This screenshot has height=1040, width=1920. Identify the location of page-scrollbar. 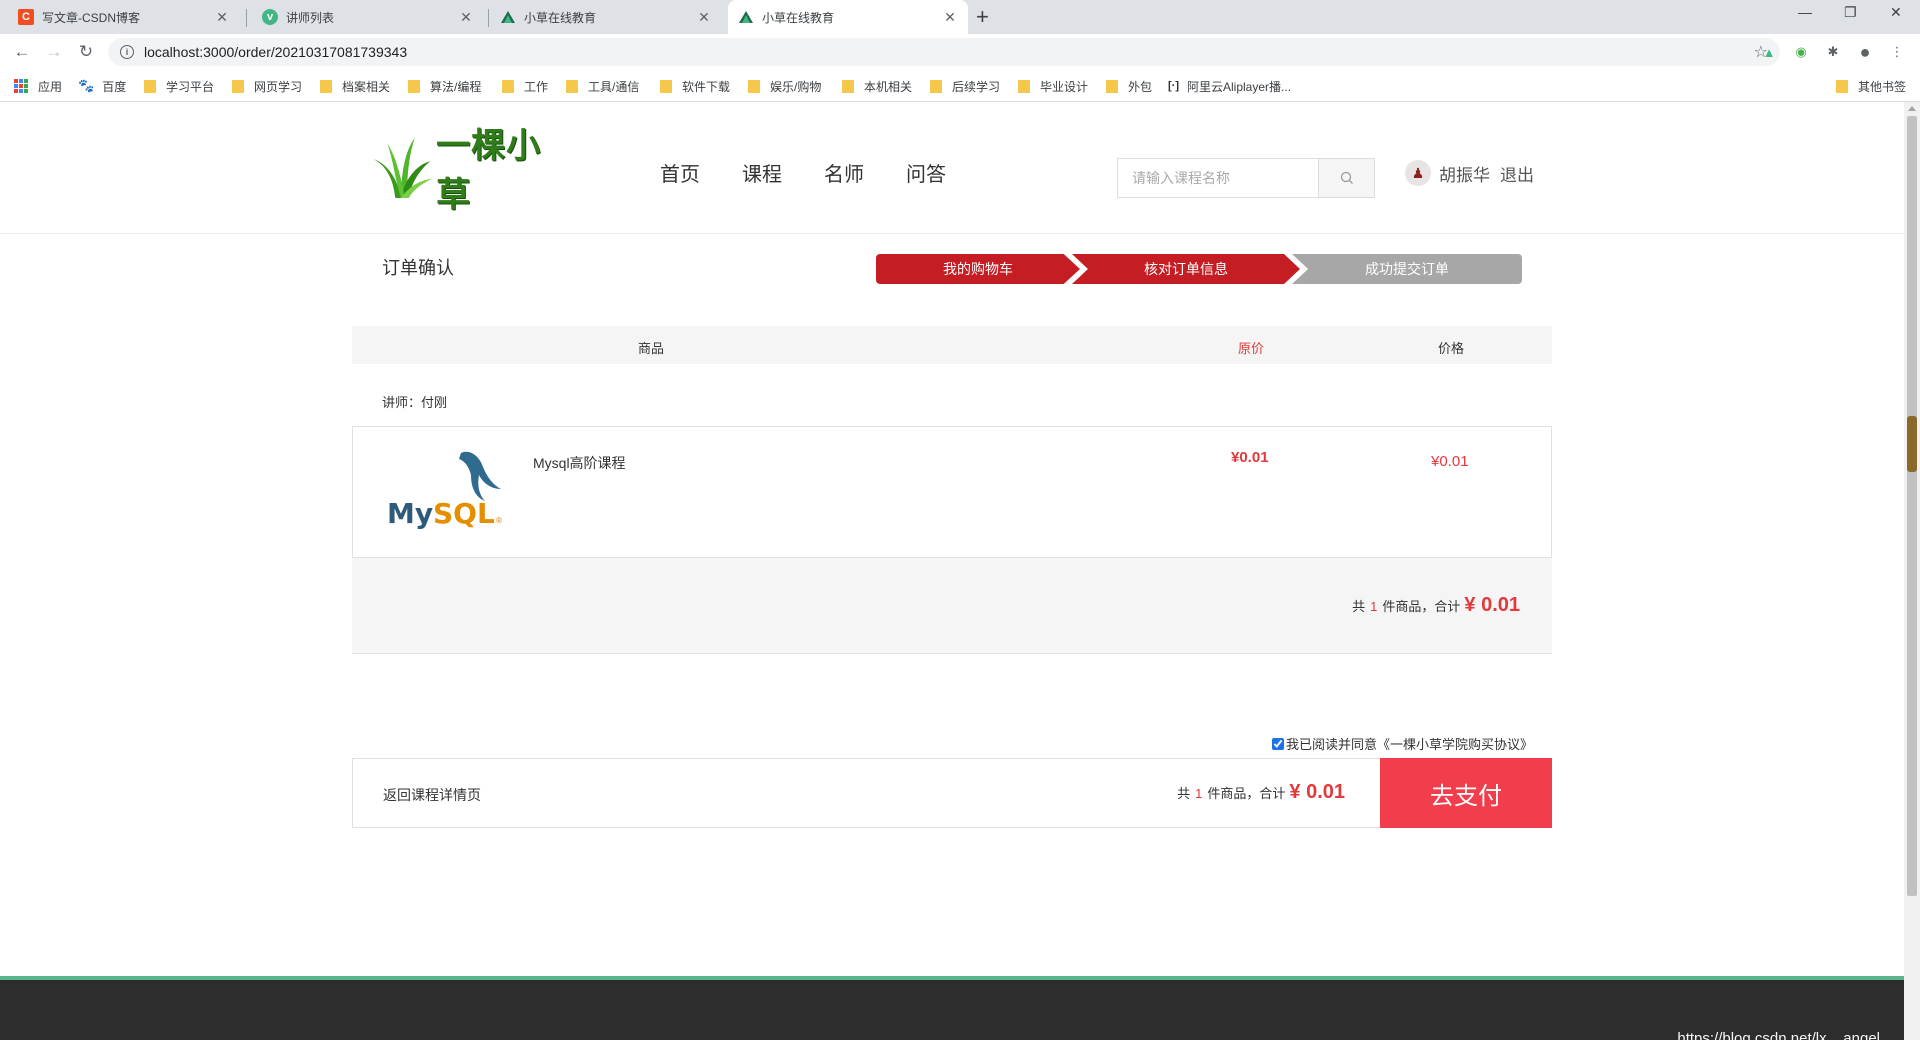
(1912, 571).